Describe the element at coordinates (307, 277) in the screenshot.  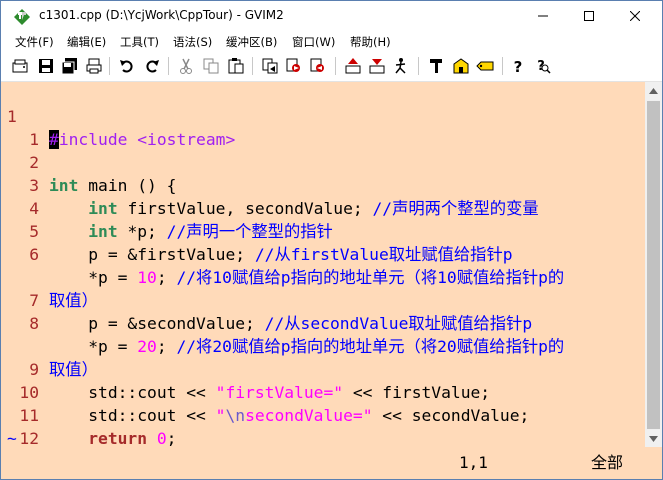
I see `code-text: *p = 10; //将10赋值给p指向的地址单元（将10赋值给指针p的` at that location.